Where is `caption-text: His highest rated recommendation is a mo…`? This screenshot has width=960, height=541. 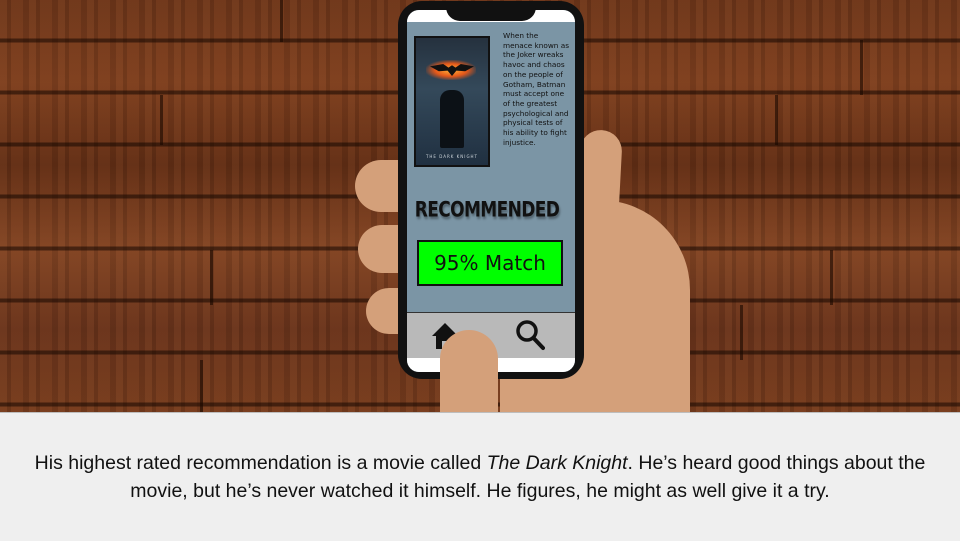
caption-text: His highest rated recommendation is a mo… is located at coordinates (480, 477).